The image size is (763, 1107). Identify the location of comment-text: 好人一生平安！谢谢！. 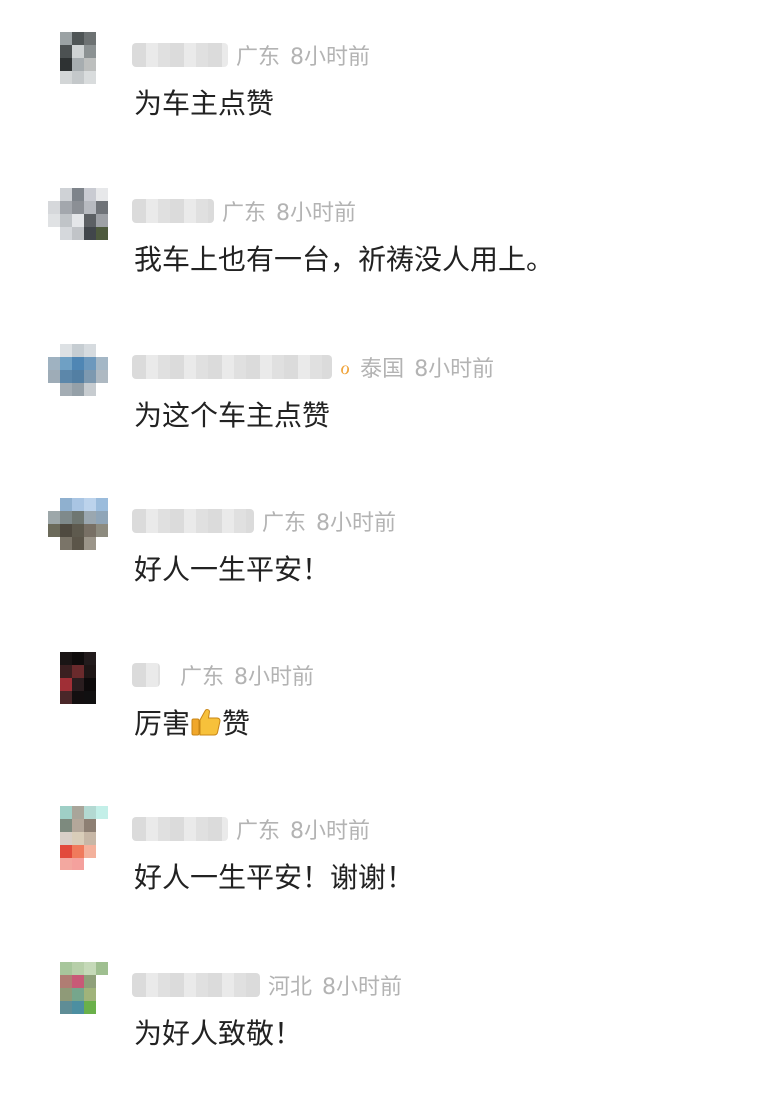
(274, 877).